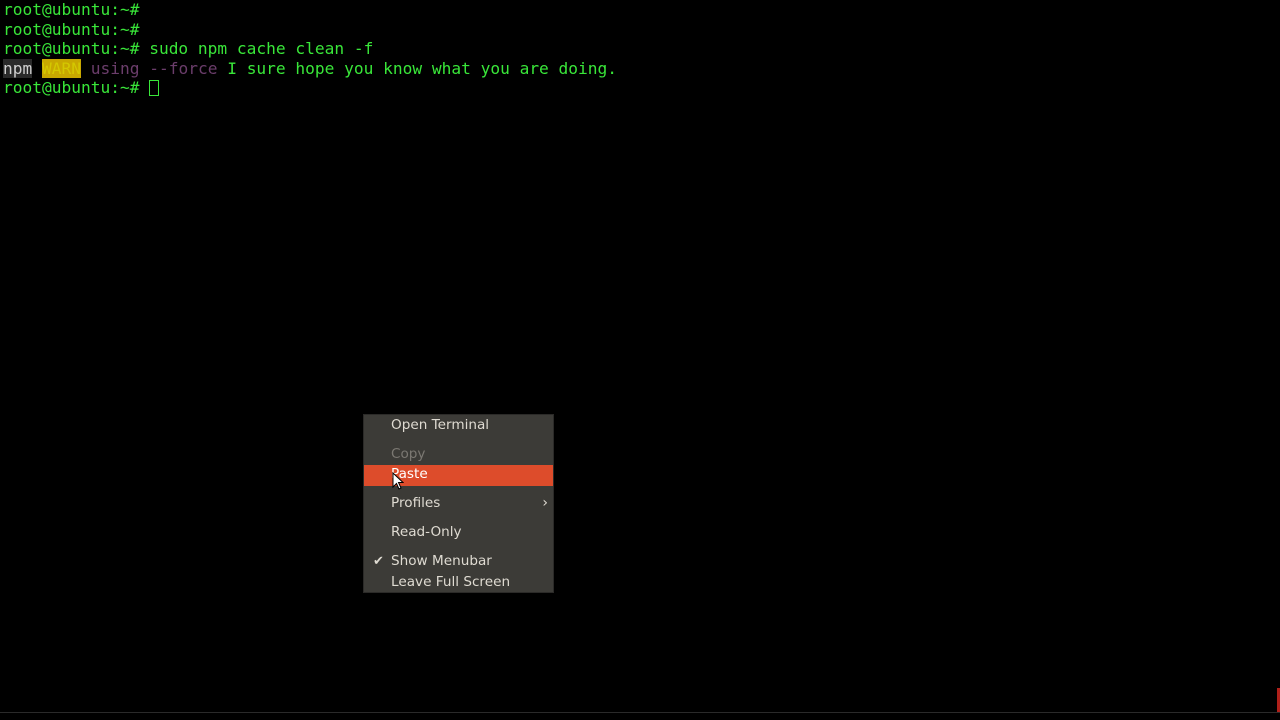 This screenshot has height=720, width=1280. I want to click on npm-tag: npm, so click(18, 68).